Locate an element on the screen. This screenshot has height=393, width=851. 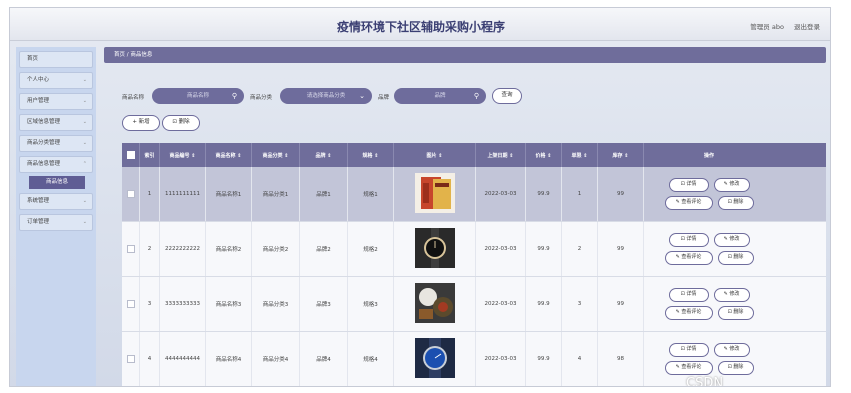
cell-limit: 1 is located at coordinates (580, 194).